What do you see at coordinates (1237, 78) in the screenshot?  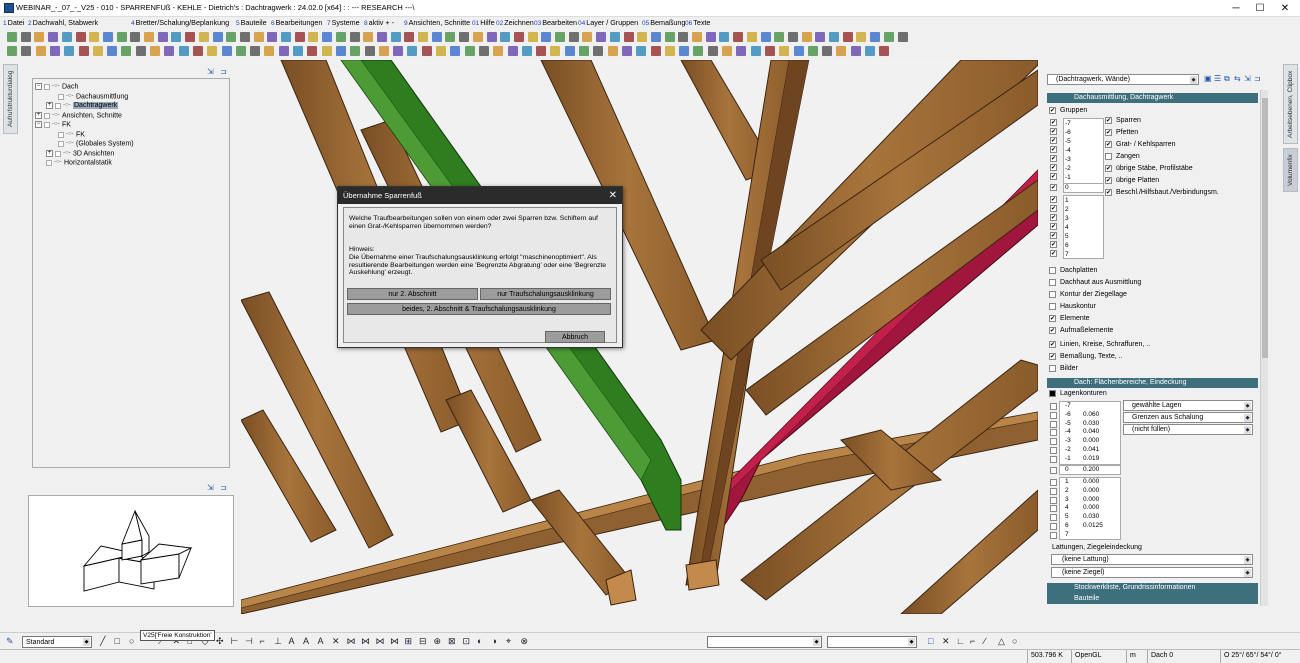 I see `arrow-icon: ⇆` at bounding box center [1237, 78].